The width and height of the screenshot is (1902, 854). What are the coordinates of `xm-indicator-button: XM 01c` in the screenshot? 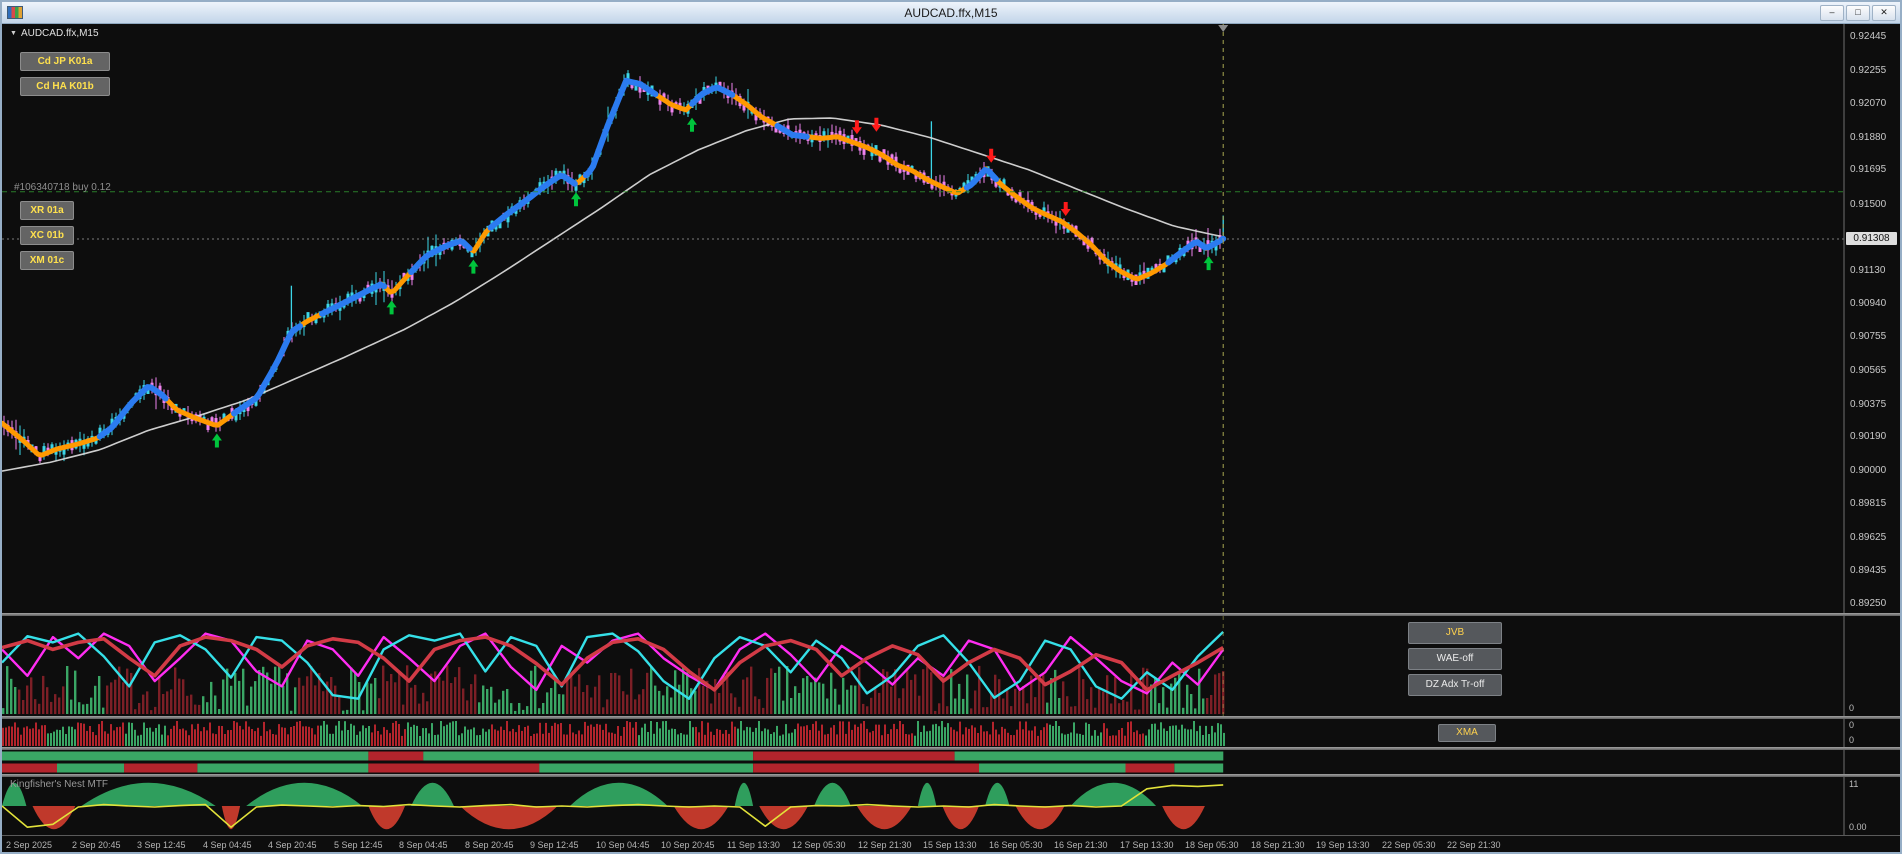 It's located at (47, 260).